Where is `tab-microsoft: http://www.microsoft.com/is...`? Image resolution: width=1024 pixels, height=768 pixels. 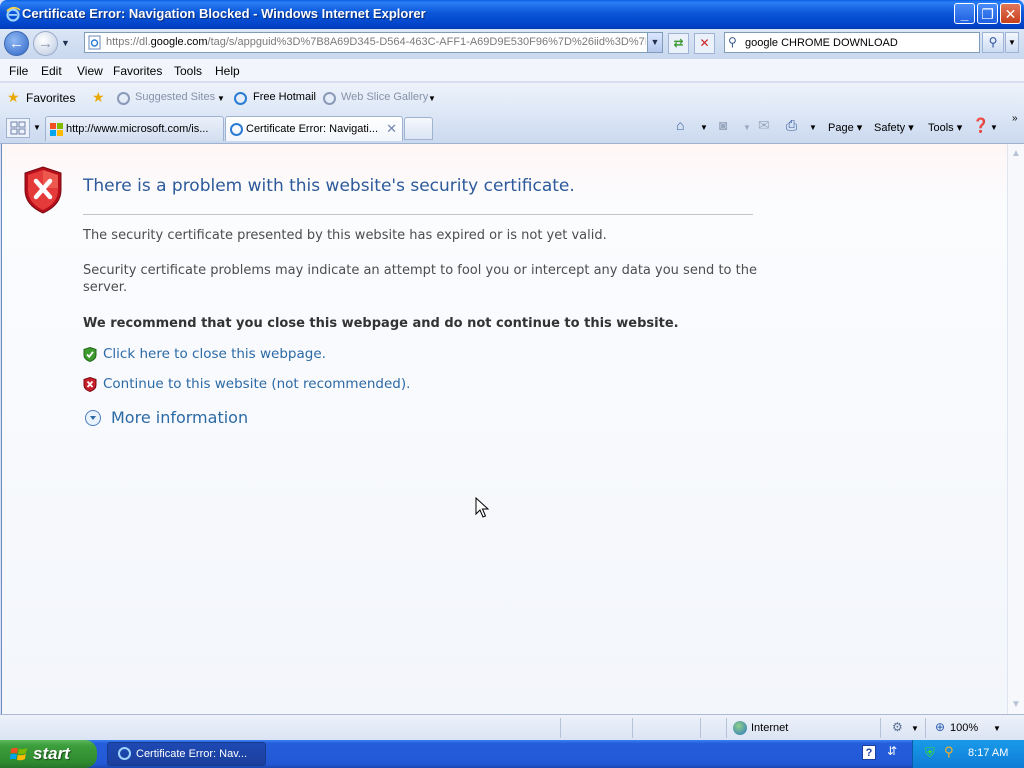
tab-microsoft: http://www.microsoft.com/is... is located at coordinates (134, 128).